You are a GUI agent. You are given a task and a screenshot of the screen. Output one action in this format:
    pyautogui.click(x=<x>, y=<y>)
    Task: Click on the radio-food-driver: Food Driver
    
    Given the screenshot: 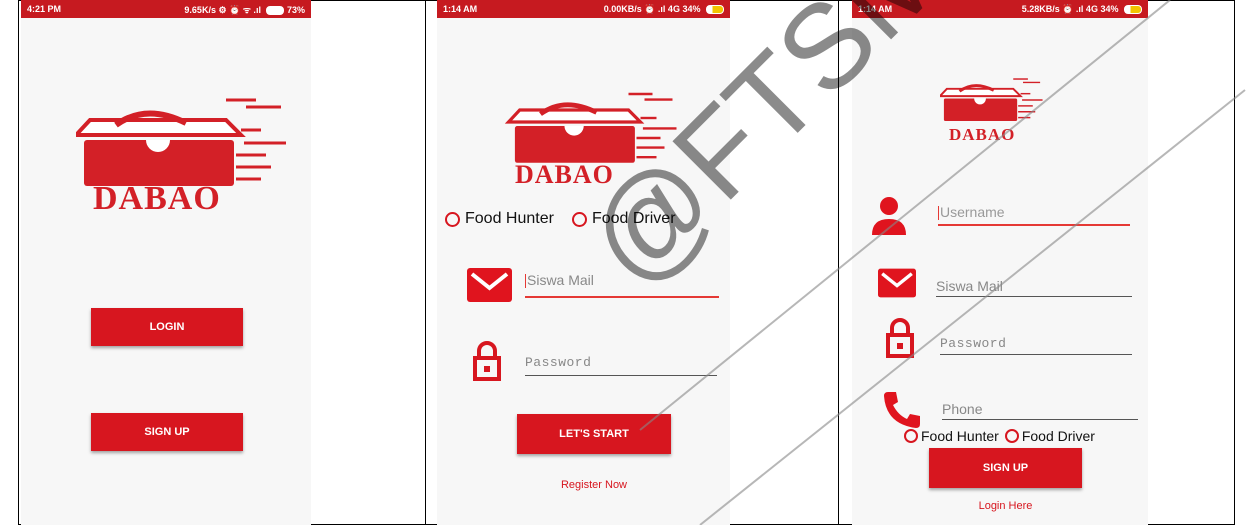 What is the action you would take?
    pyautogui.click(x=1049, y=436)
    